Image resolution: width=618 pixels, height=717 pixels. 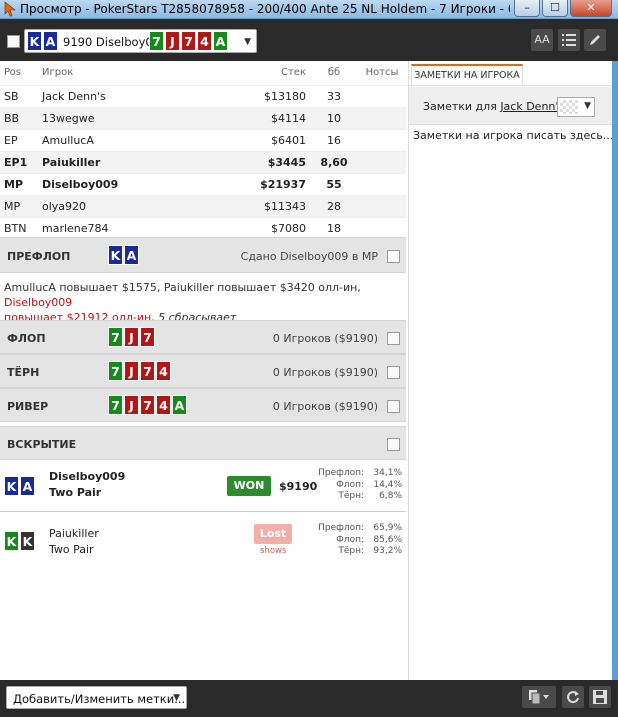 What do you see at coordinates (387, 484) in the screenshot?
I see `stat-value: 14,4%` at bounding box center [387, 484].